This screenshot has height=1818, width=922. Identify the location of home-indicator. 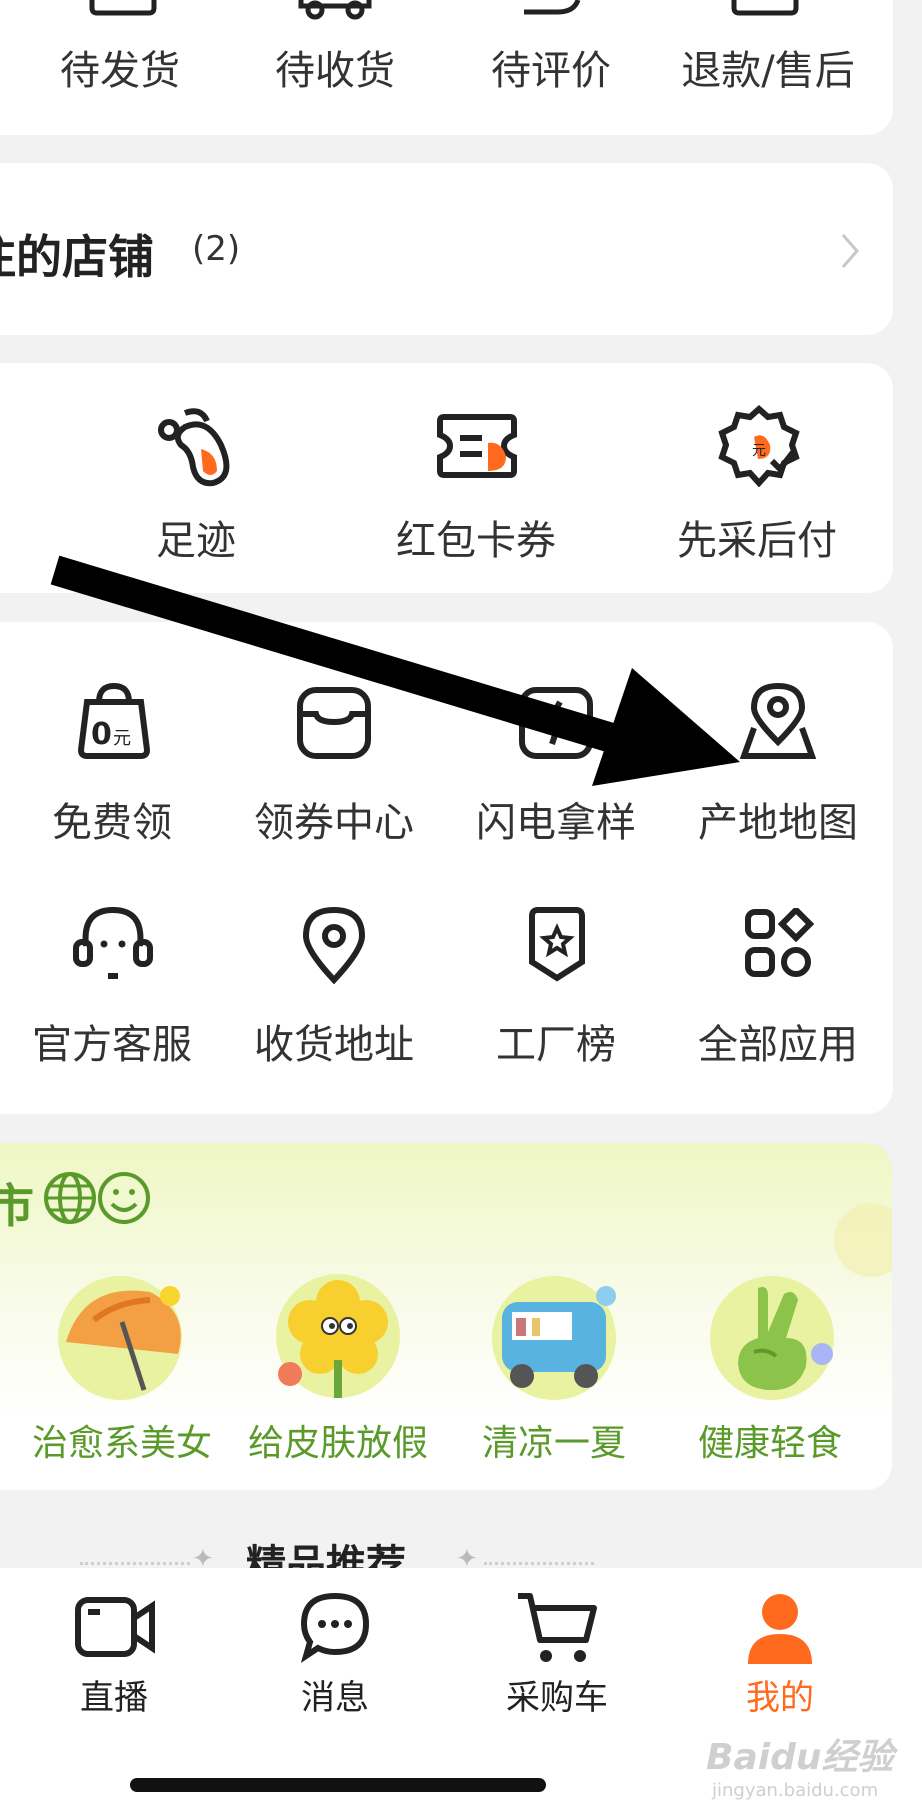
(338, 1785).